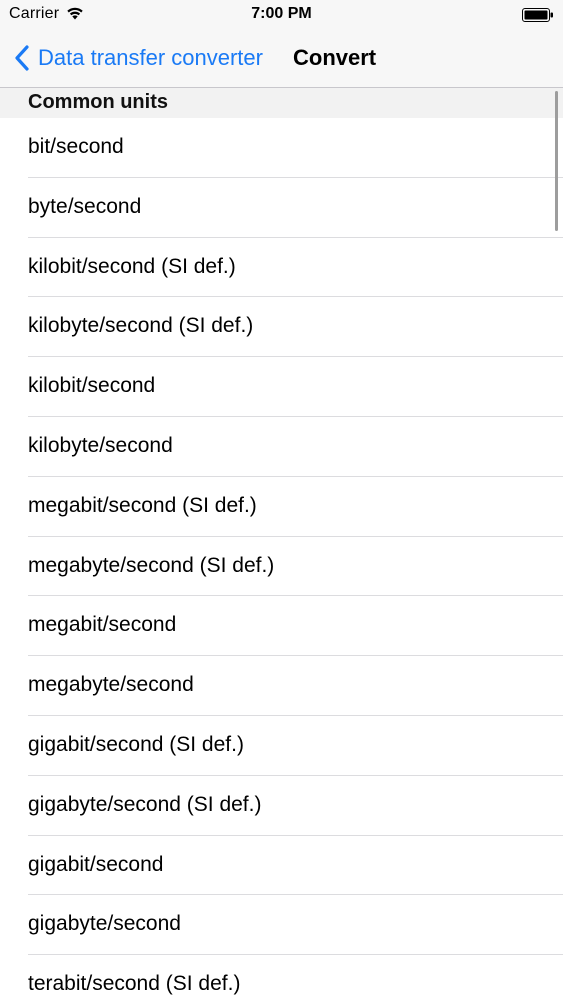  I want to click on list-item: megabyte/second (SI def.), so click(281, 567).